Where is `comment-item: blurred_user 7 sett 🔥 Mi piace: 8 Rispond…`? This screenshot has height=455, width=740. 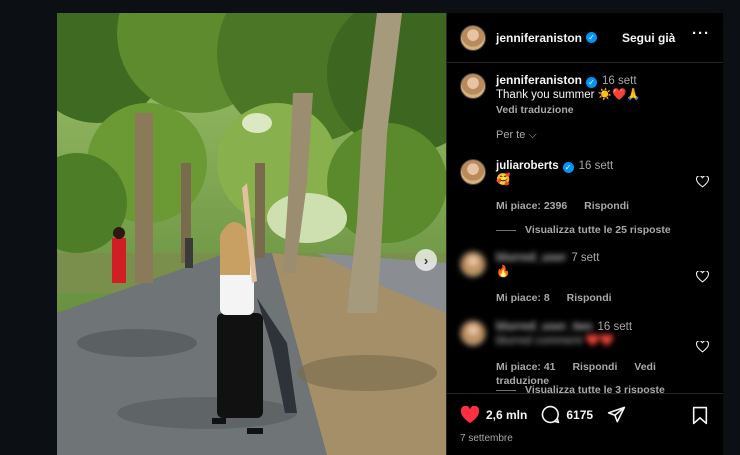
comment-item: blurred_user 7 sett 🔥 Mi piace: 8 Rispond… is located at coordinates (587, 278).